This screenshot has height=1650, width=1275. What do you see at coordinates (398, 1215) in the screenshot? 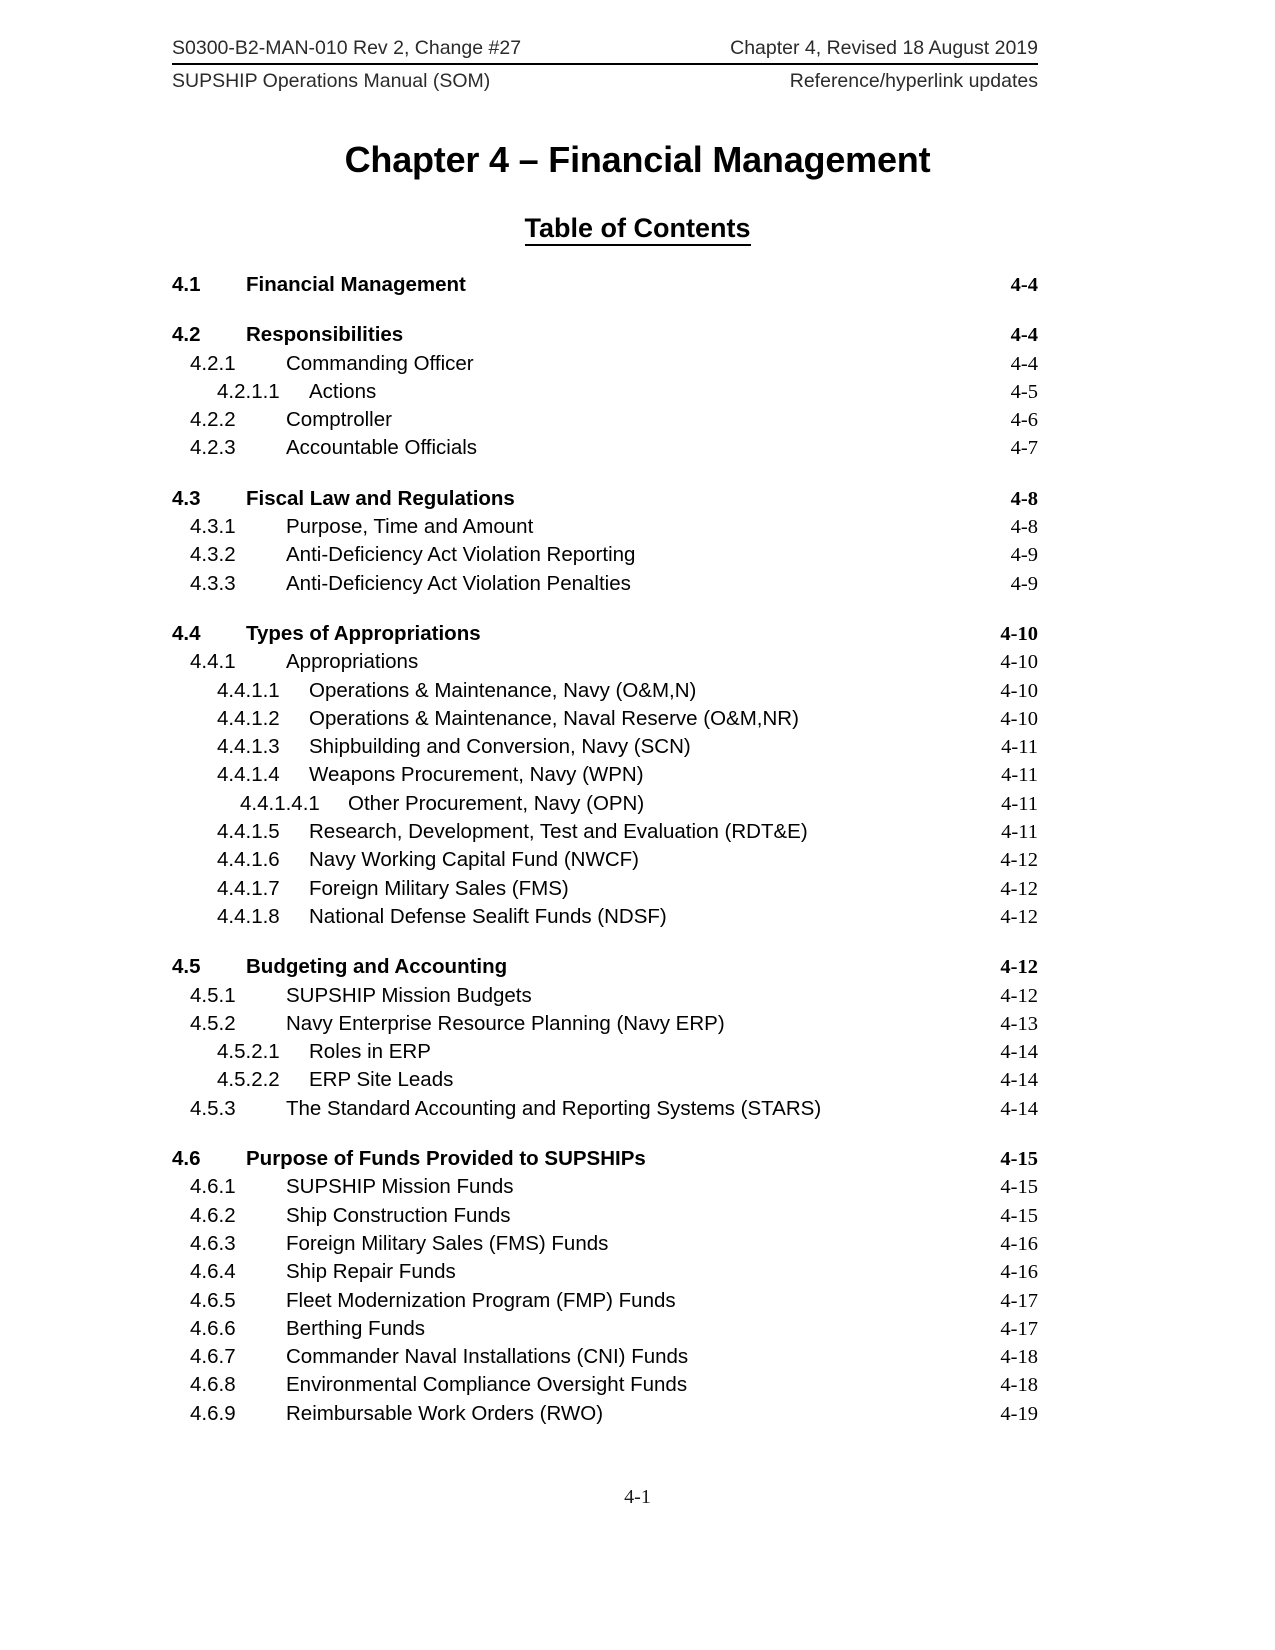
I see `toc-entry-label: Ship Construction Funds` at bounding box center [398, 1215].